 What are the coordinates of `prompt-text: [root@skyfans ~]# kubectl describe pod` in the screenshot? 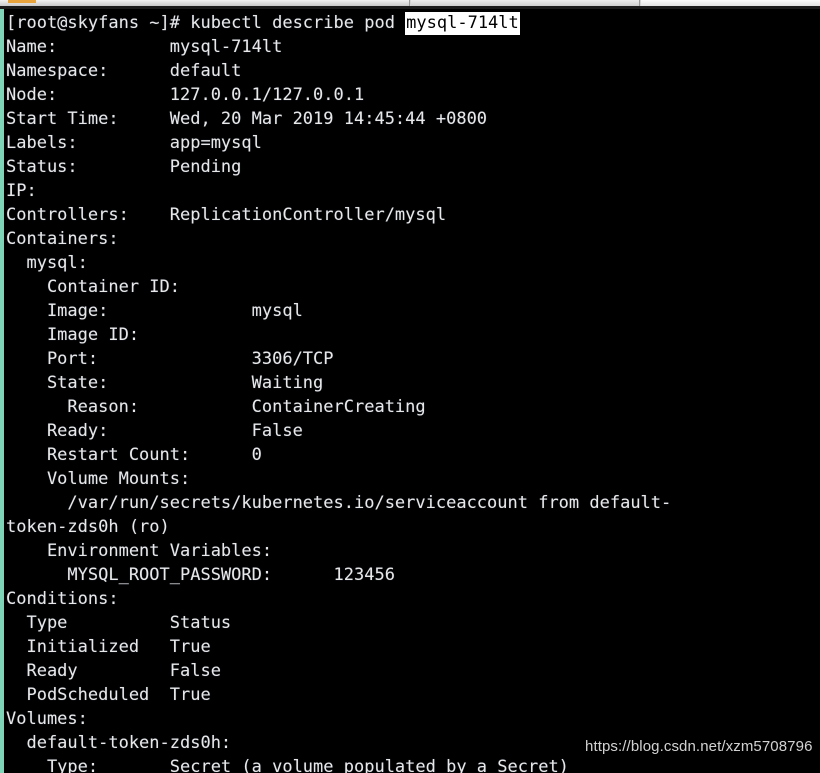 It's located at (206, 23).